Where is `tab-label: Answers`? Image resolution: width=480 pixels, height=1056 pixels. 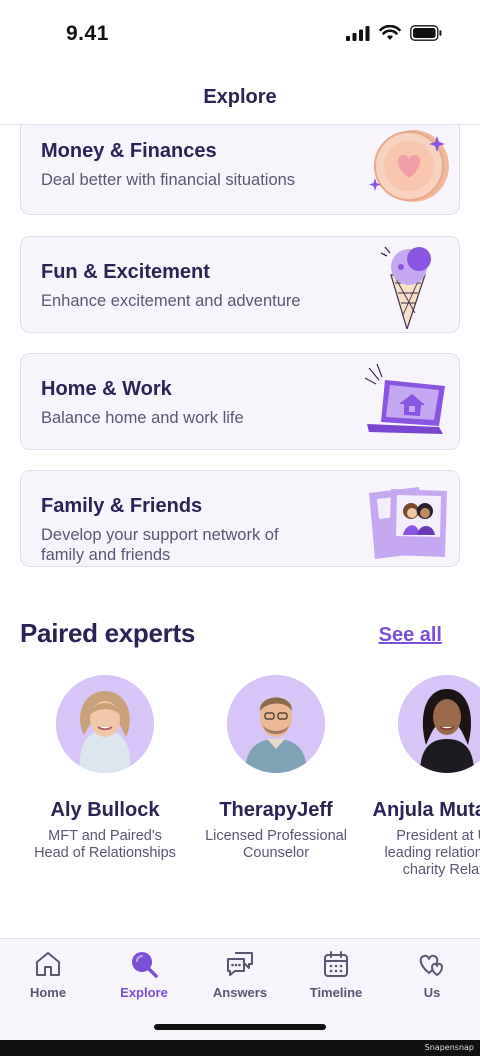 tab-label: Answers is located at coordinates (240, 992).